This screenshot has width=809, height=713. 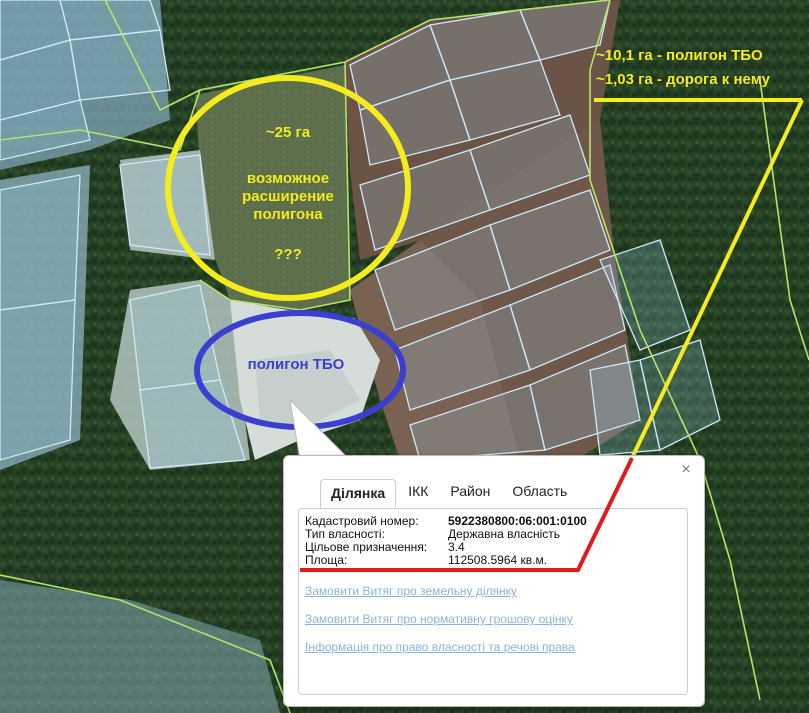 What do you see at coordinates (686, 470) in the screenshot?
I see `close-icon: ×` at bounding box center [686, 470].